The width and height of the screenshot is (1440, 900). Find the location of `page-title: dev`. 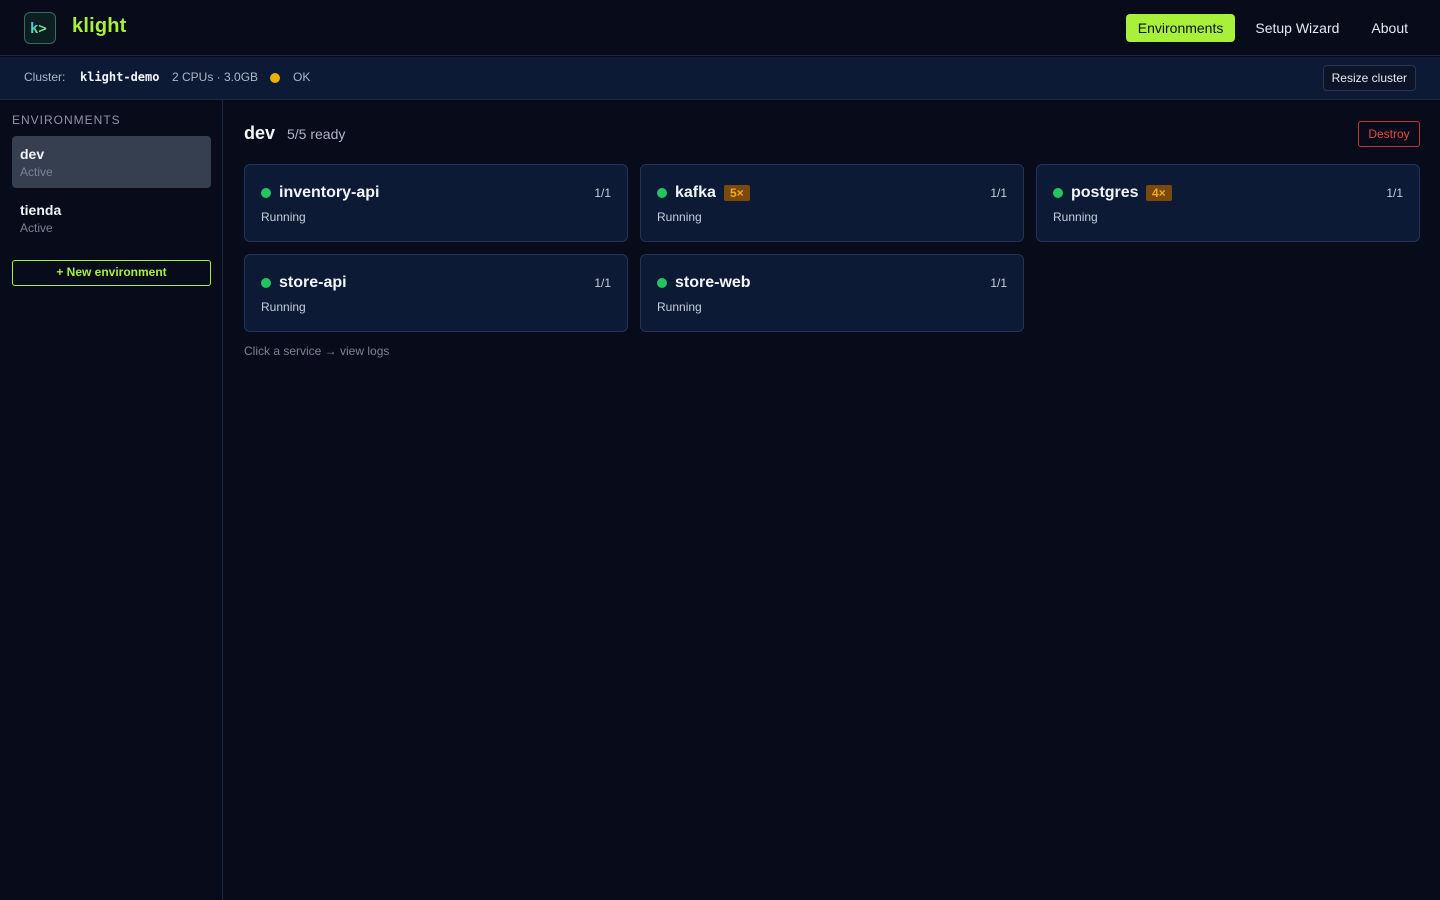

page-title: dev is located at coordinates (260, 133).